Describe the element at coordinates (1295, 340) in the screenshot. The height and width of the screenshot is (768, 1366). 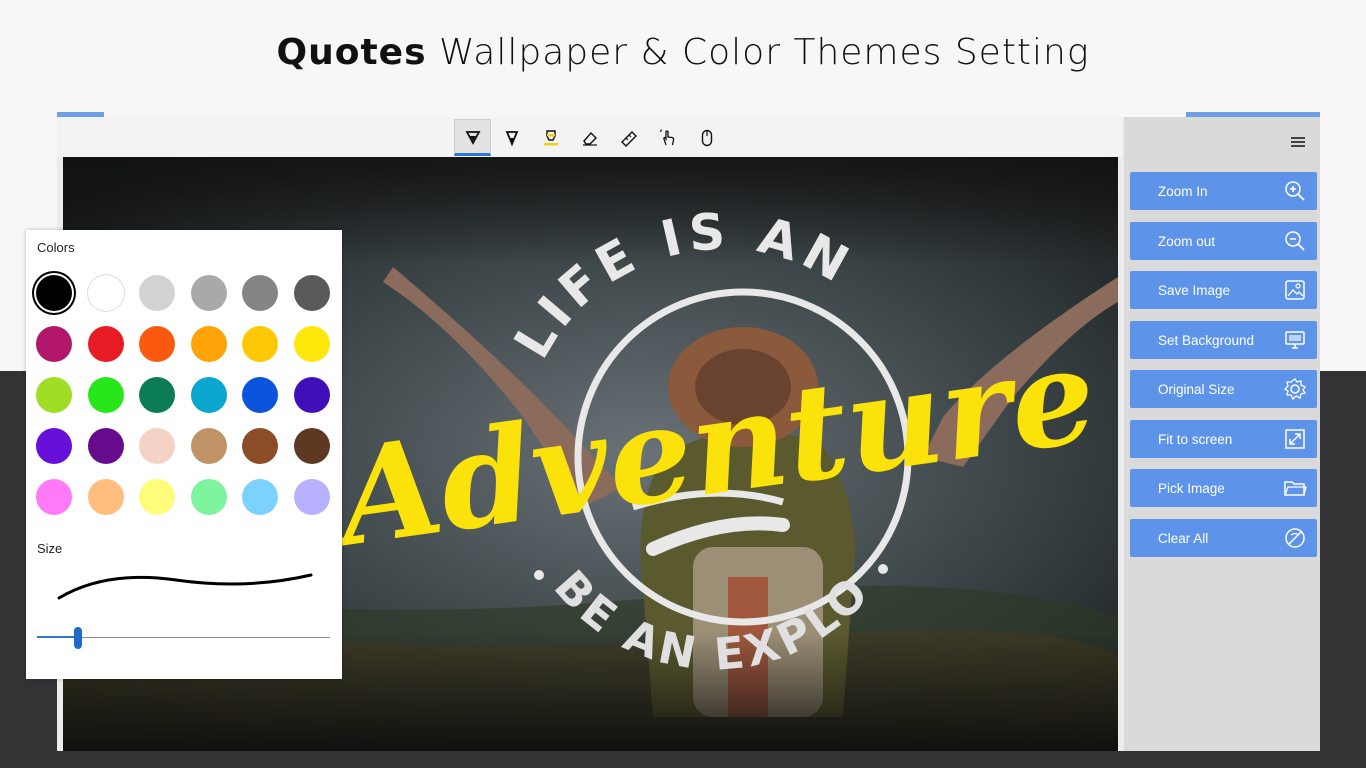
I see `monitor-icon` at that location.